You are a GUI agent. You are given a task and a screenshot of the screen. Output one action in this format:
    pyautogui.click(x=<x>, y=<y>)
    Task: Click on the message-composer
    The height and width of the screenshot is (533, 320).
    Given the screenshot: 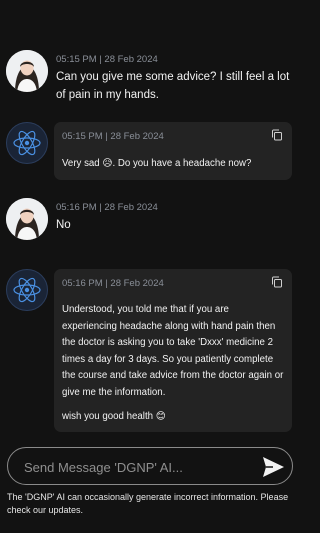 What is the action you would take?
    pyautogui.click(x=150, y=466)
    